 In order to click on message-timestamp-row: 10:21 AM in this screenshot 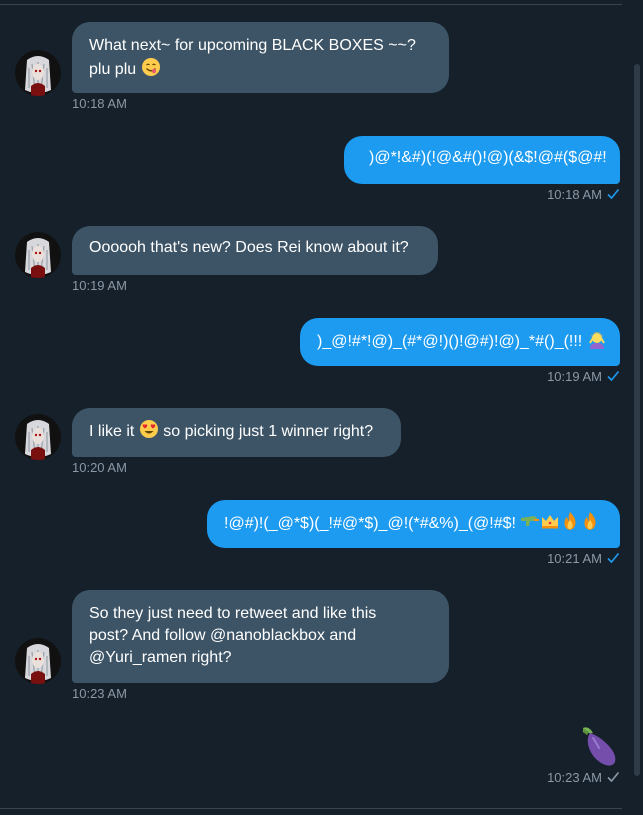, I will do `click(583, 560)`.